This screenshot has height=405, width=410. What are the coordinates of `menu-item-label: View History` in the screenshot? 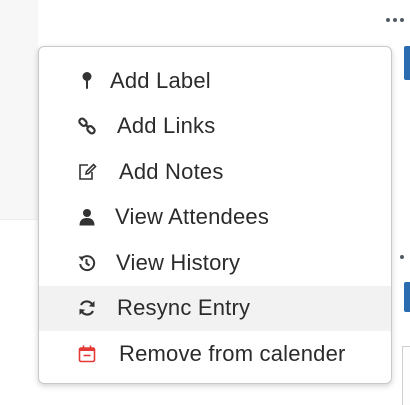 It's located at (178, 262).